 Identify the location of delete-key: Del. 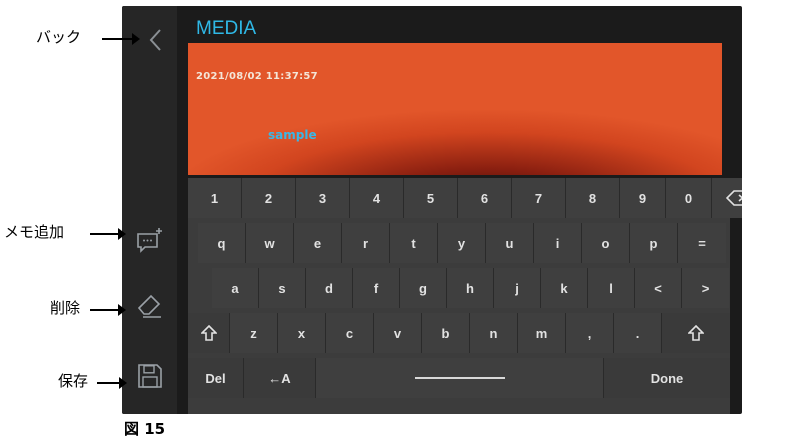
(216, 378).